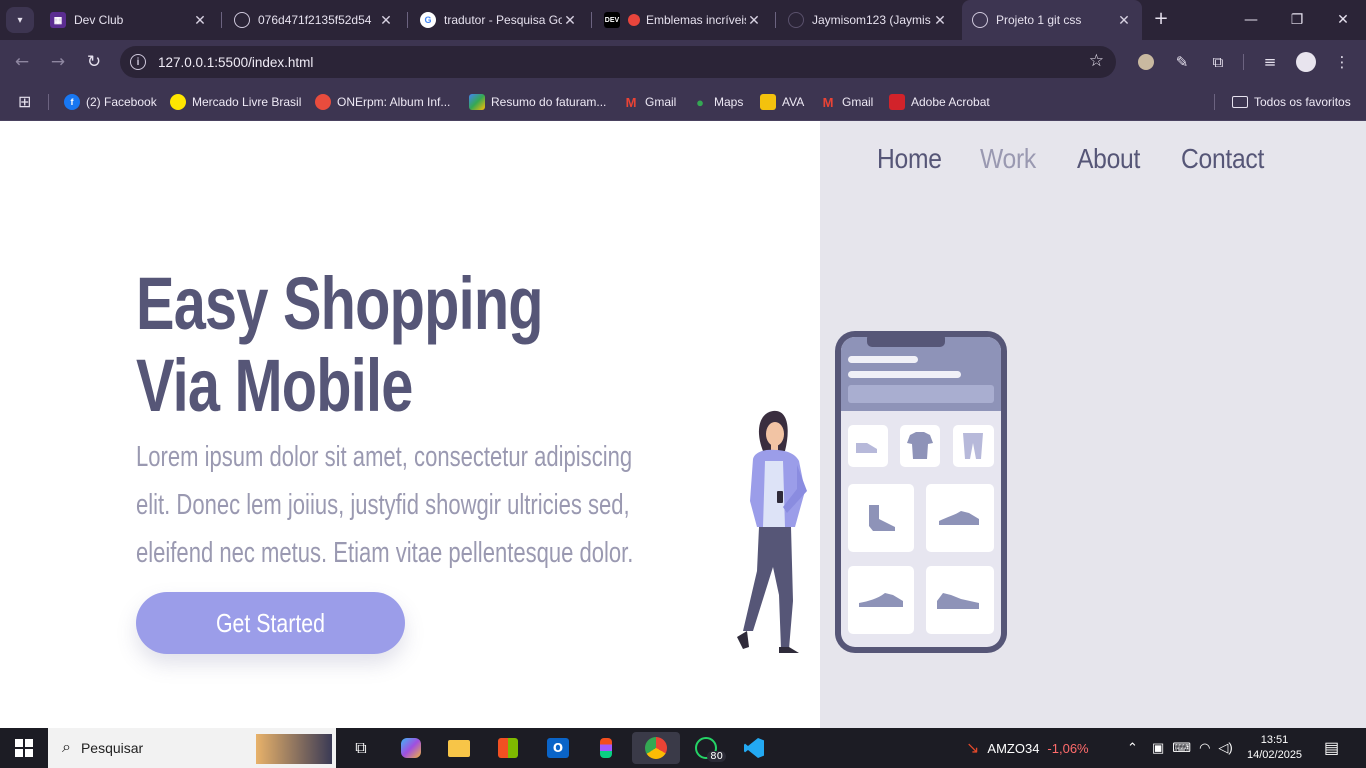 This screenshot has height=768, width=1366. I want to click on search-placeholder: Pesquisar, so click(112, 748).